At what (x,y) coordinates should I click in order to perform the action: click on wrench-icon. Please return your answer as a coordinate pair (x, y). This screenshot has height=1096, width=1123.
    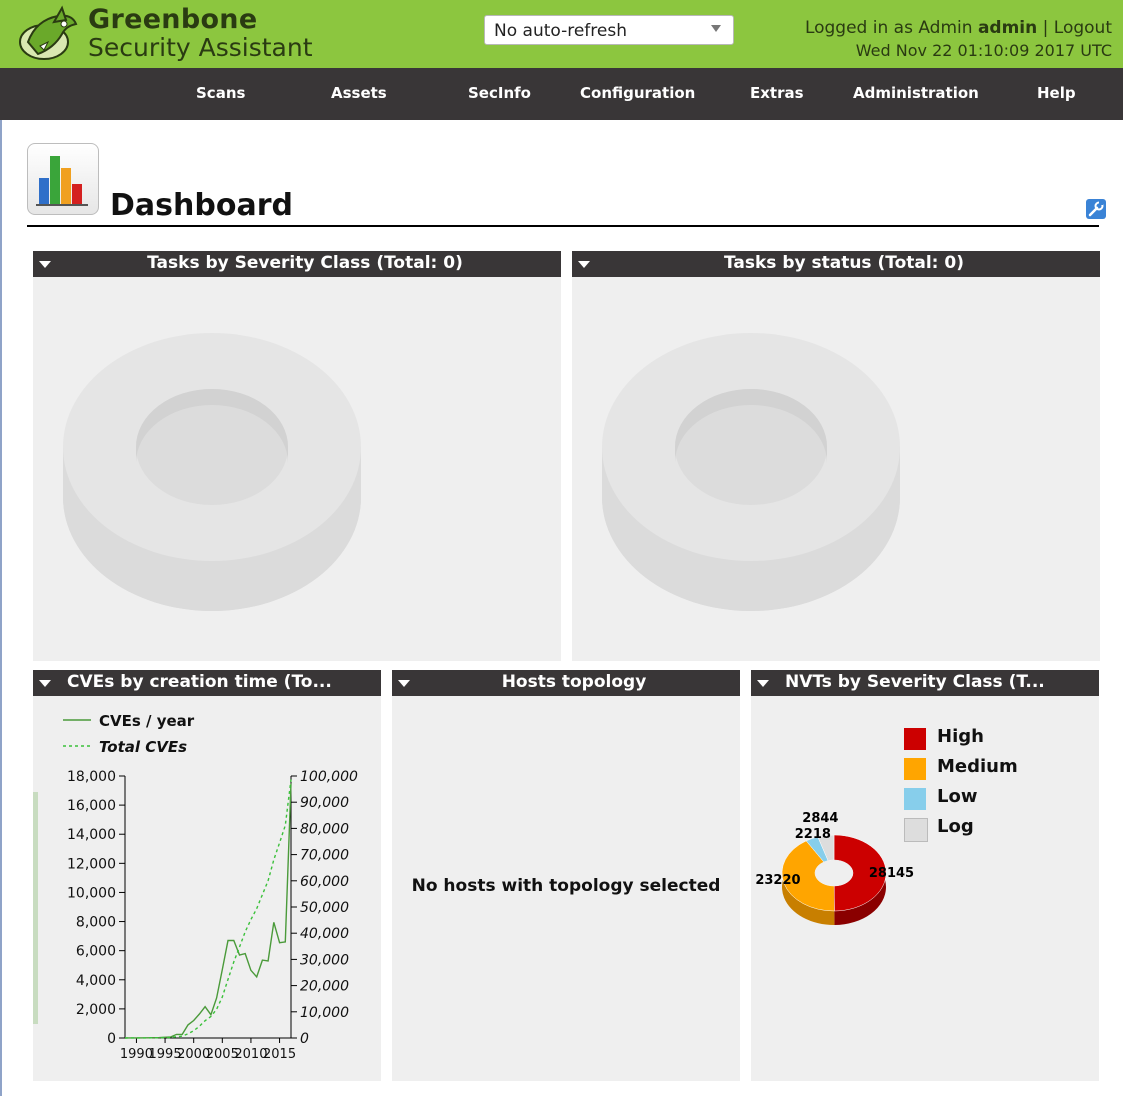
    Looking at the image, I should click on (1096, 209).